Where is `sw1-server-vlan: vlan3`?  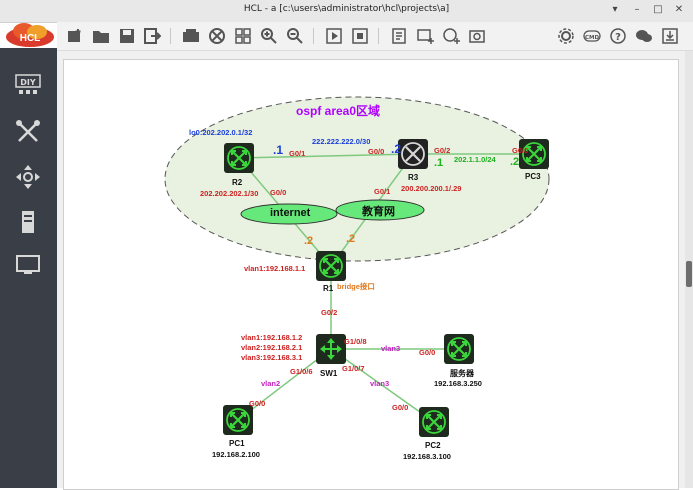 sw1-server-vlan: vlan3 is located at coordinates (391, 348).